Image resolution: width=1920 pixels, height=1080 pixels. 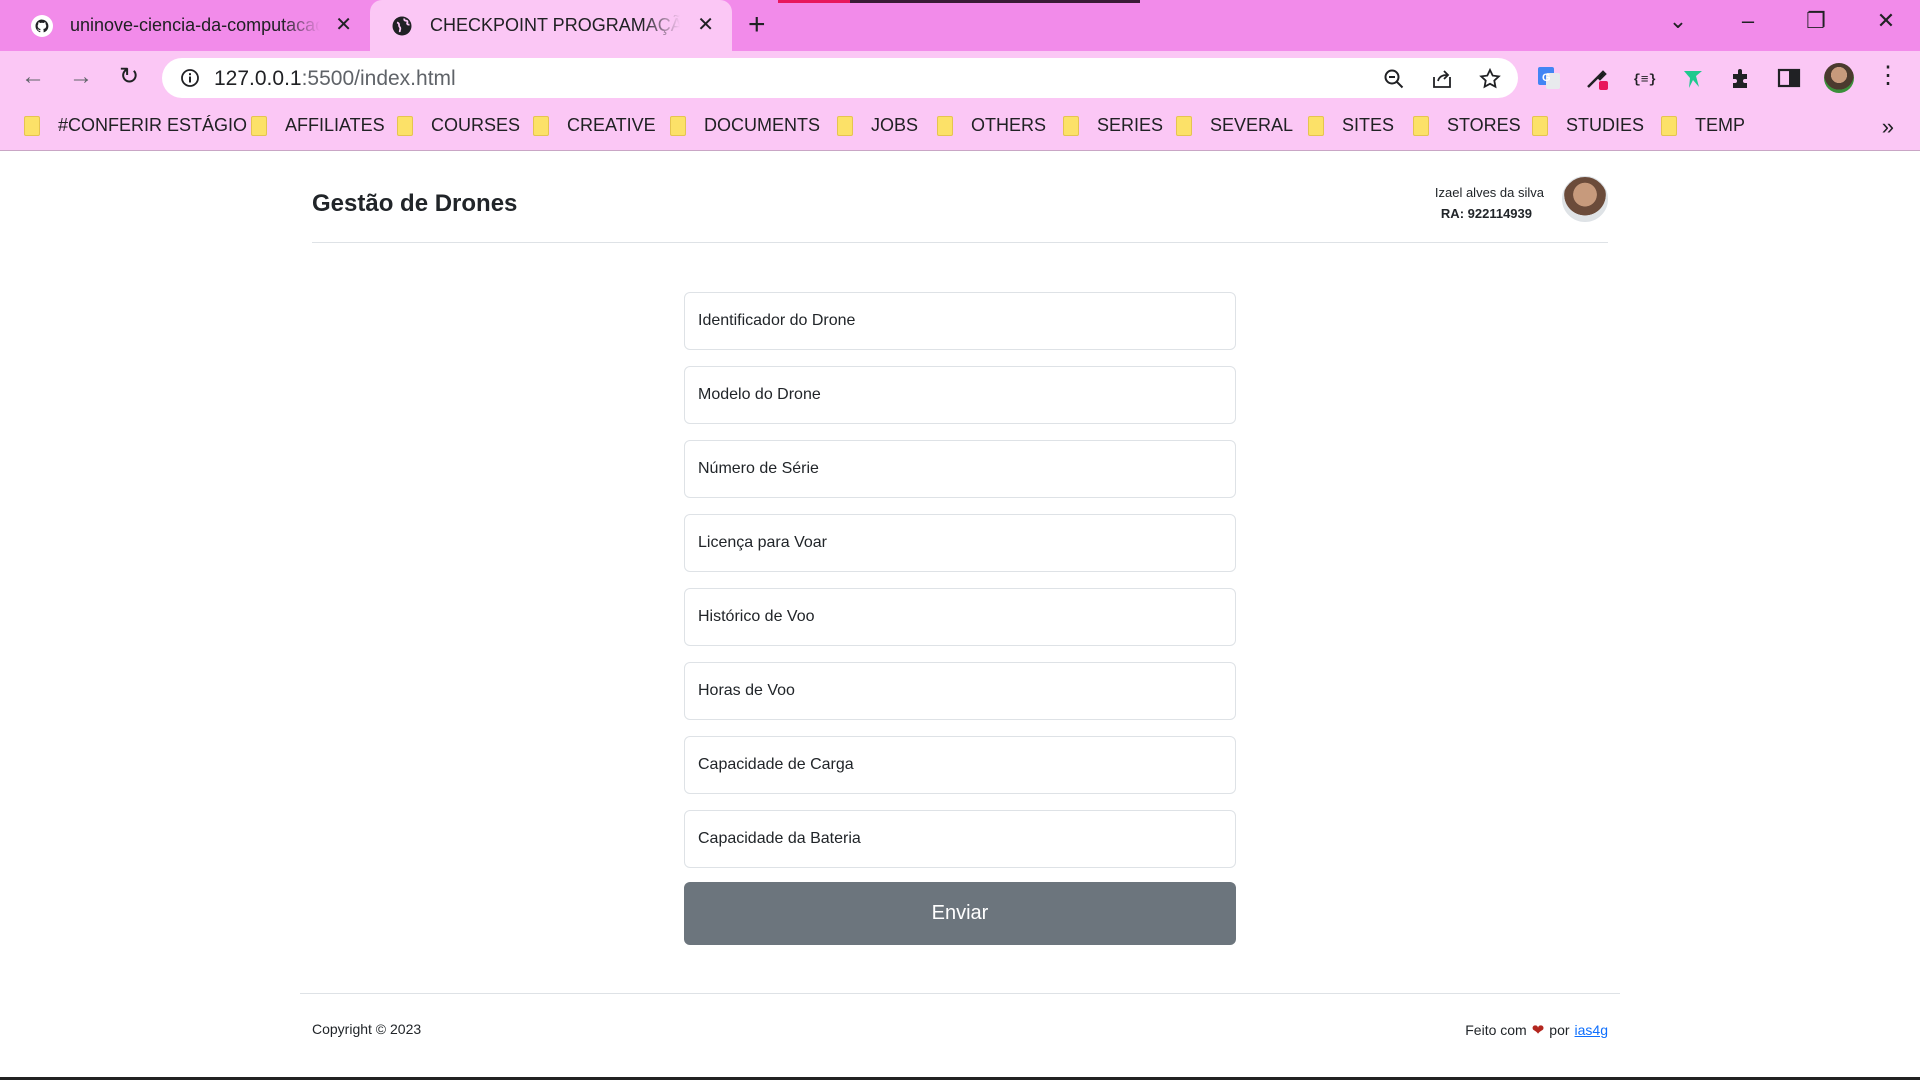 I want to click on restore-icon: ❐, so click(x=1816, y=21).